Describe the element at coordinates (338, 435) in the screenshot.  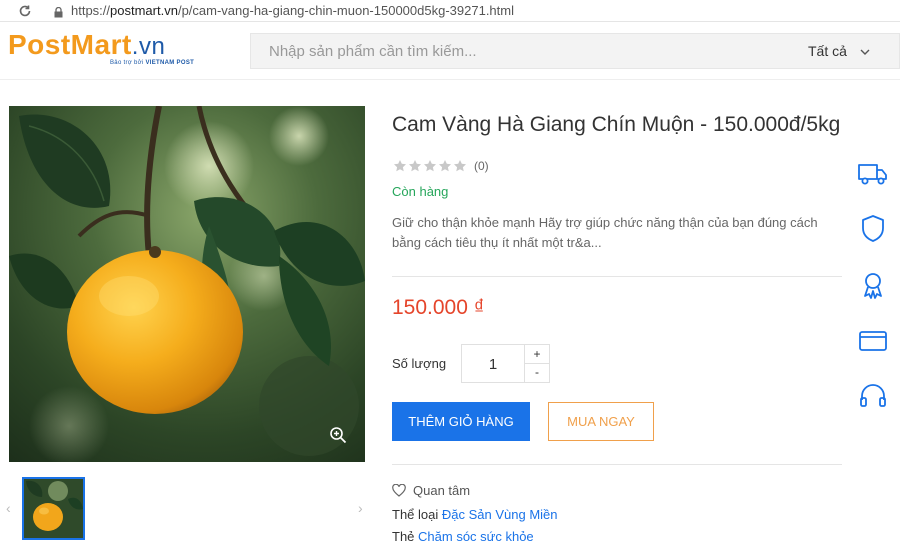
I see `zoom-icon` at that location.